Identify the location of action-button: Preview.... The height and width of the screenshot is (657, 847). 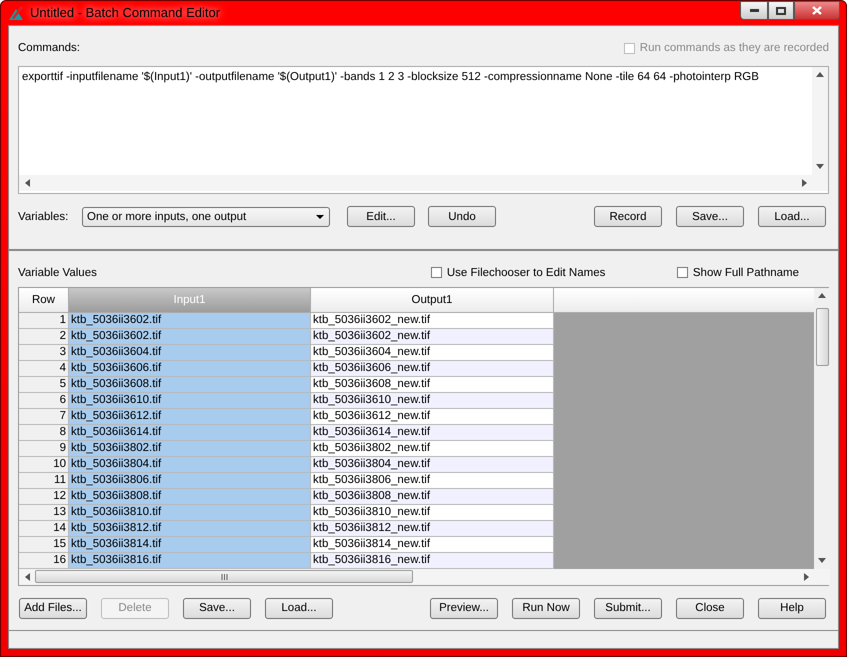
(464, 608).